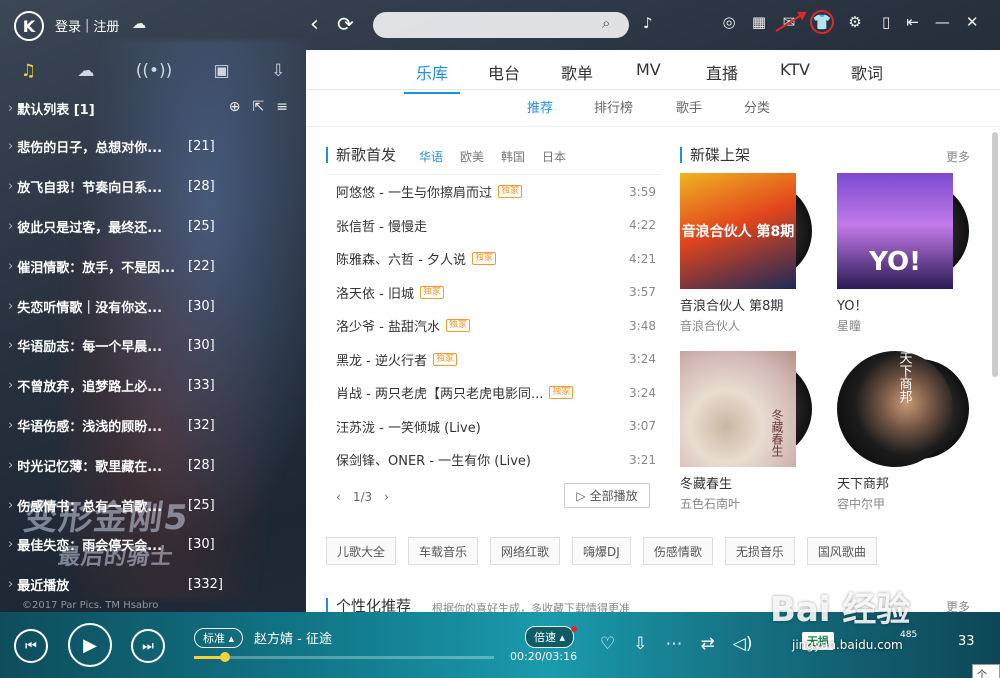 Image resolution: width=1000 pixels, height=678 pixels. What do you see at coordinates (903, 231) in the screenshot?
I see `album-cover: YO!` at bounding box center [903, 231].